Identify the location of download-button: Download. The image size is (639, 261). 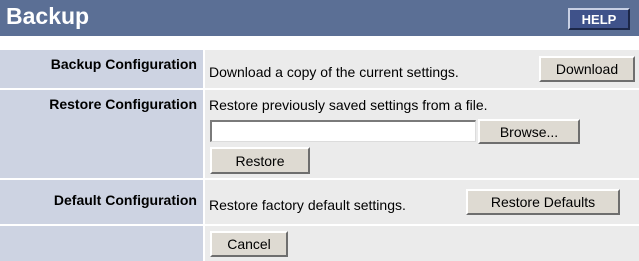
(587, 69).